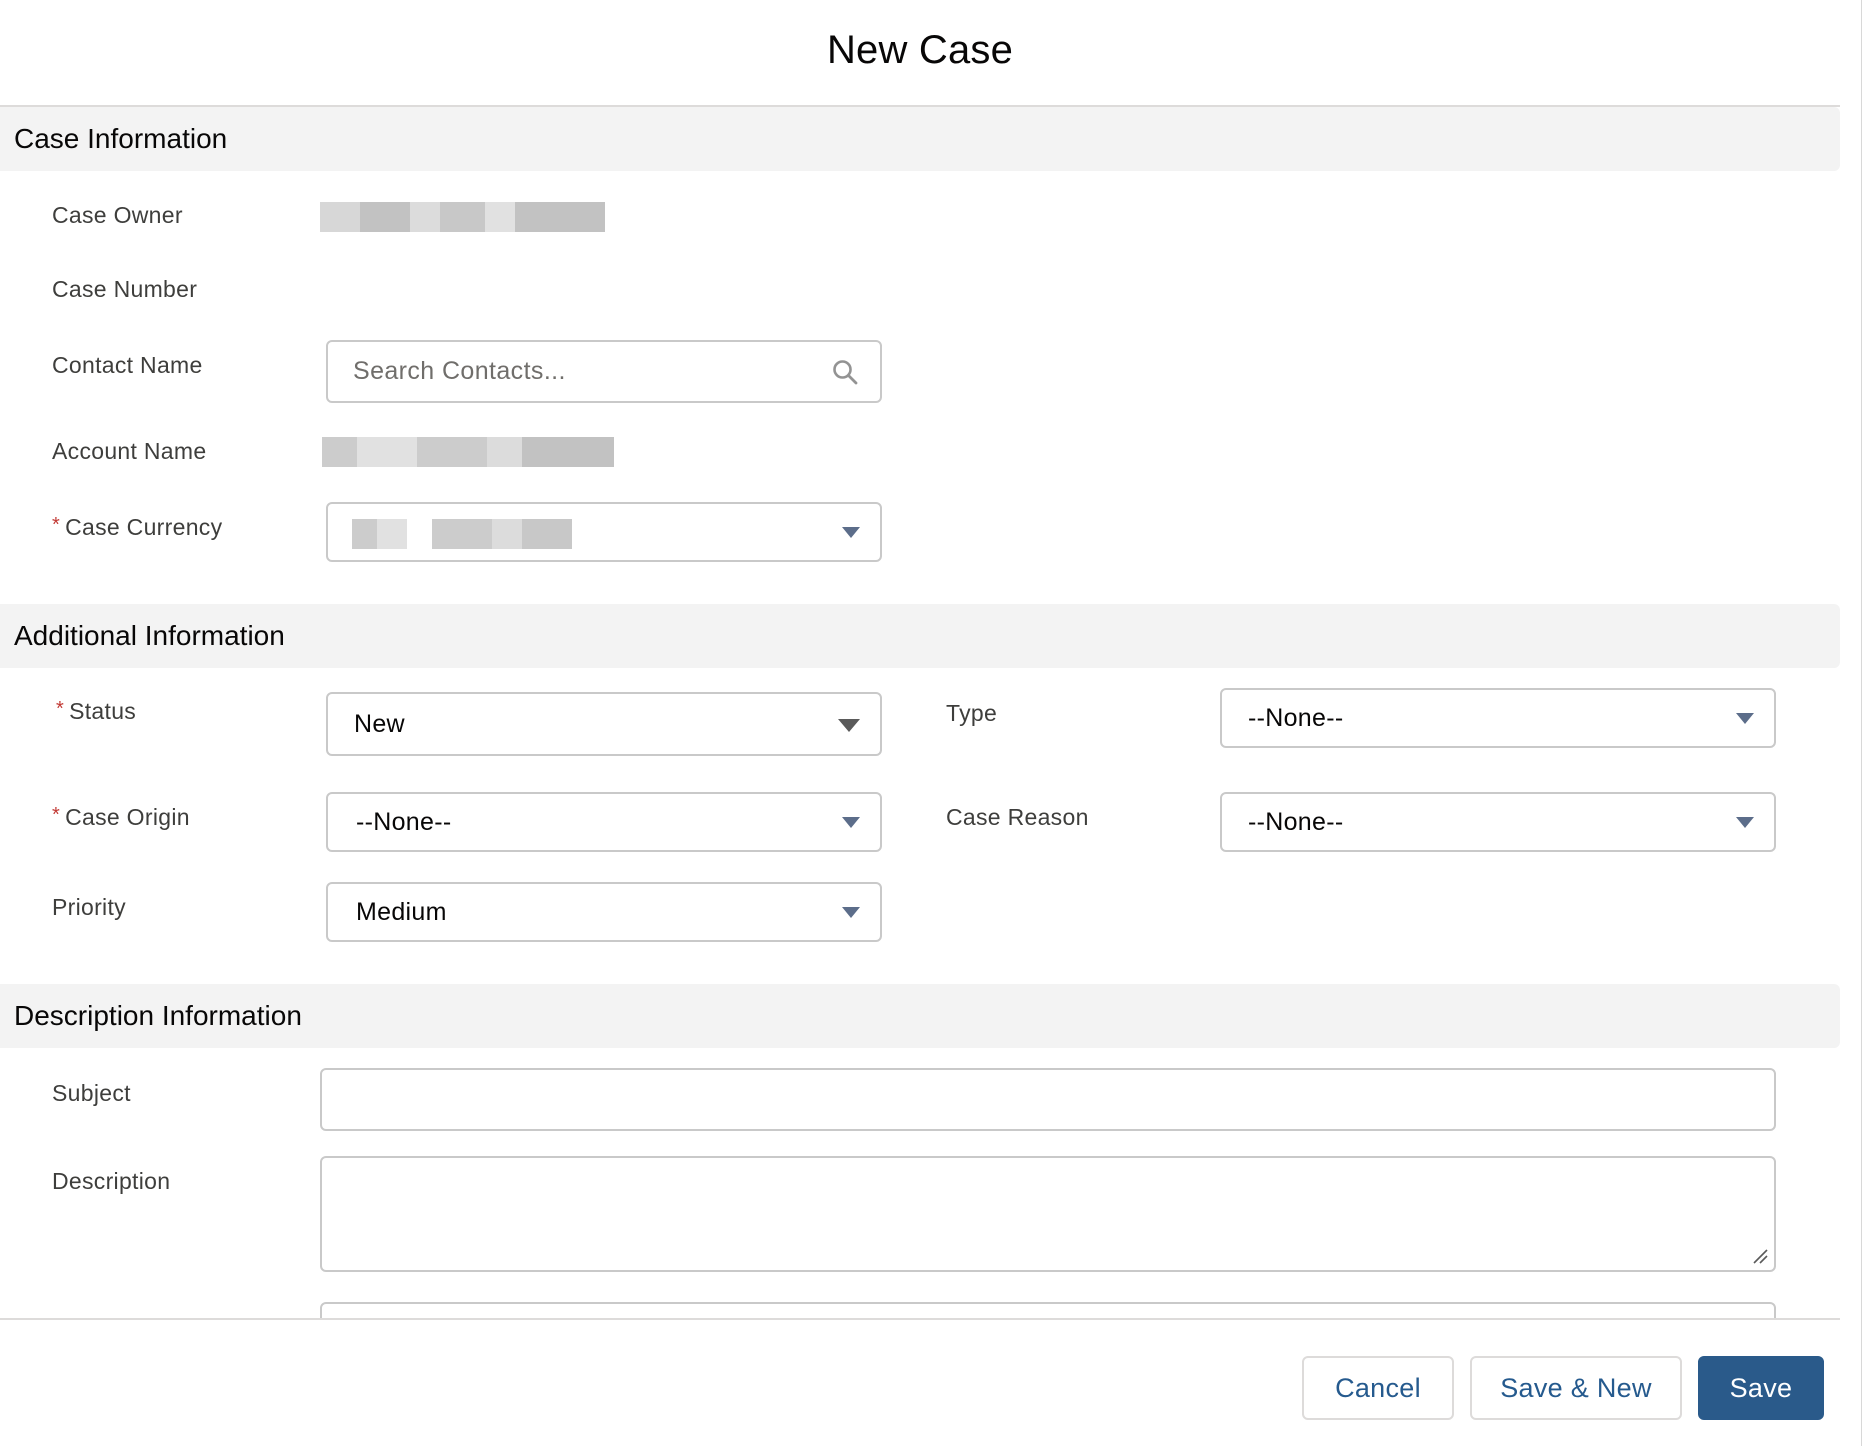 This screenshot has height=1446, width=1866. What do you see at coordinates (1017, 817) in the screenshot?
I see `case-reason-label: Case Reason` at bounding box center [1017, 817].